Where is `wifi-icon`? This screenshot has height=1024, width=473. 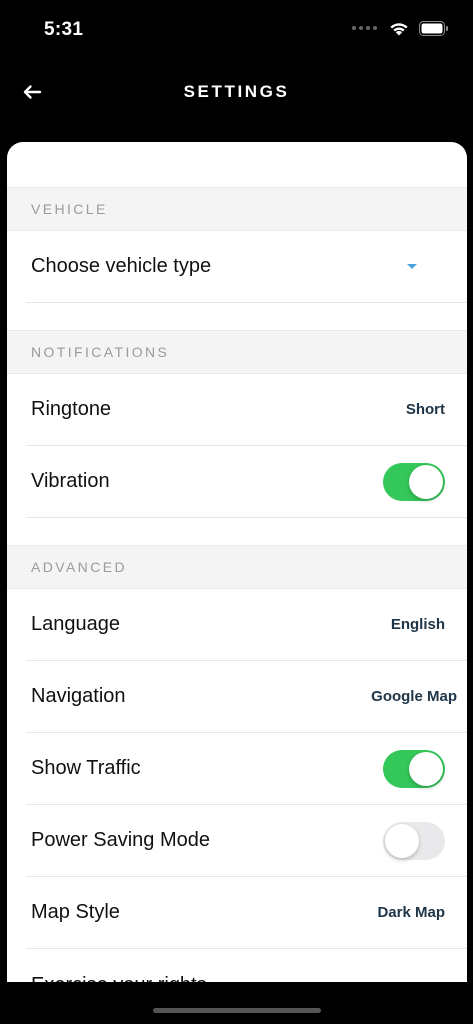
wifi-icon is located at coordinates (399, 29).